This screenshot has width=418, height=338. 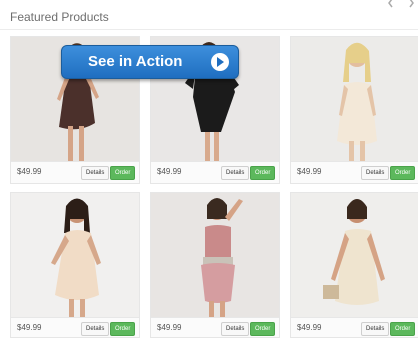 What do you see at coordinates (209, 29) in the screenshot?
I see `header-divider` at bounding box center [209, 29].